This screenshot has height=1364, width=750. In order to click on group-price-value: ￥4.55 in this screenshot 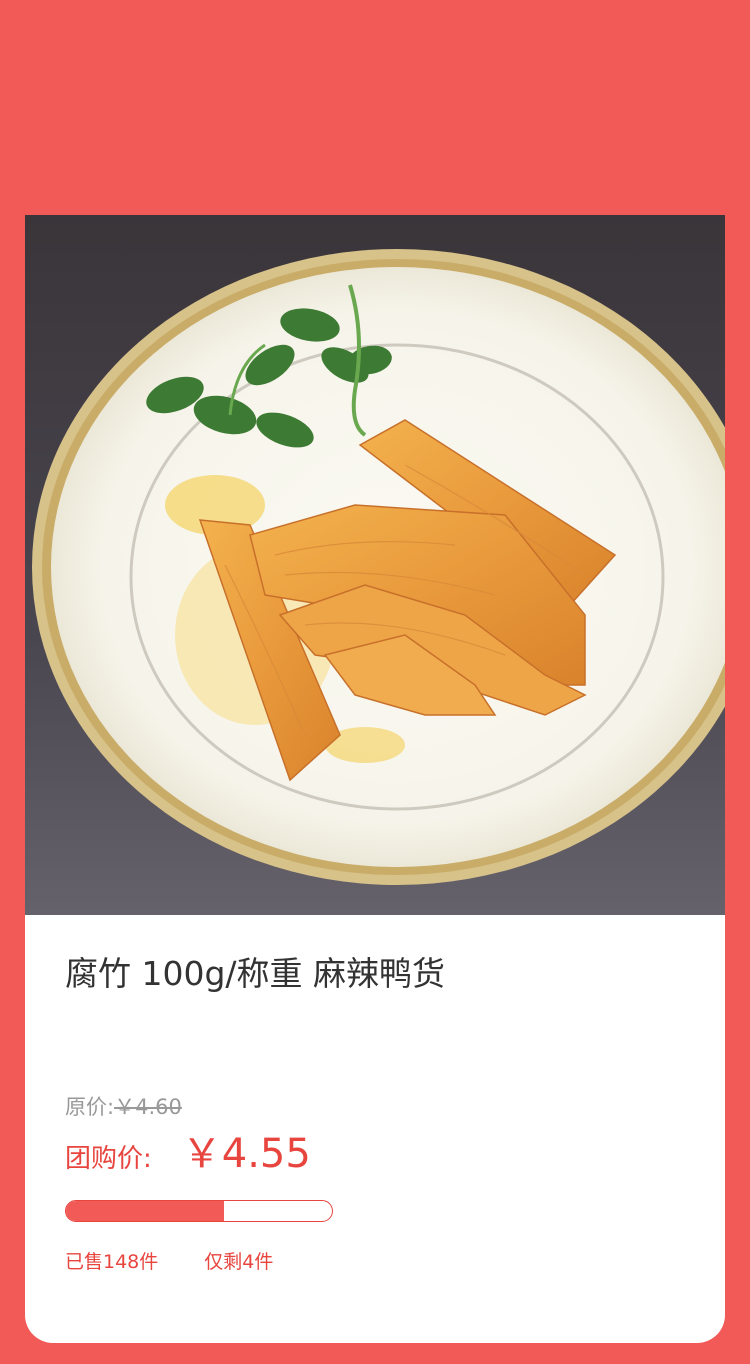, I will do `click(246, 1154)`.